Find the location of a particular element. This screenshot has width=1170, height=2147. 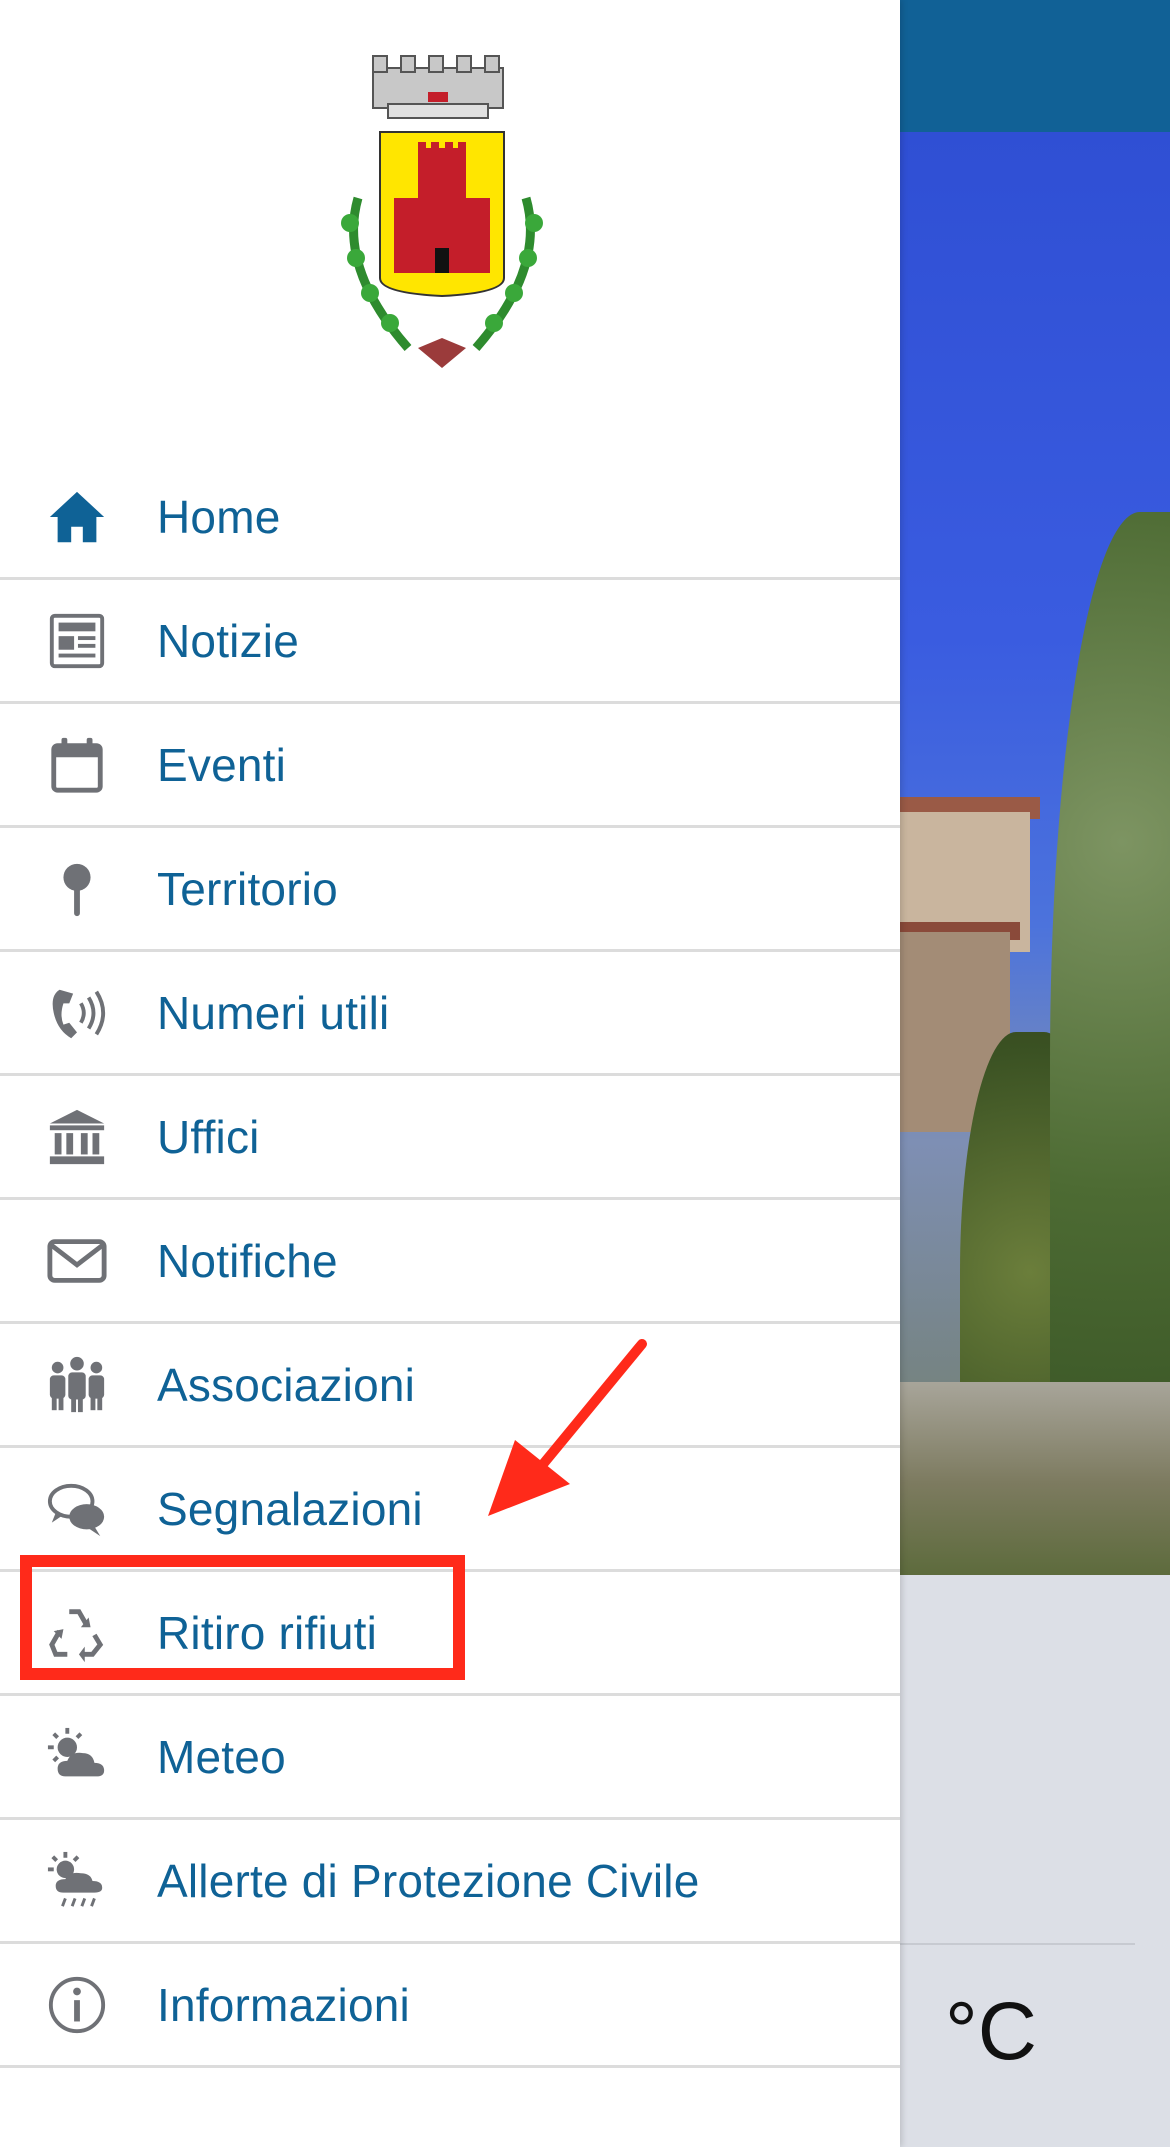

menu-item-label: Informazioni is located at coordinates (283, 2004).